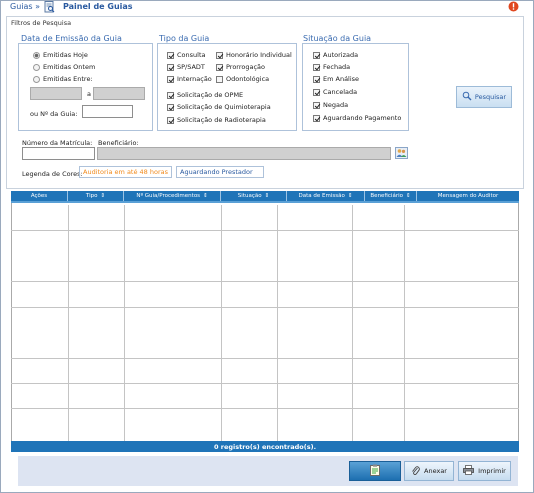 Image resolution: width=534 pixels, height=493 pixels. I want to click on search-button-label: Pesquisar, so click(490, 97).